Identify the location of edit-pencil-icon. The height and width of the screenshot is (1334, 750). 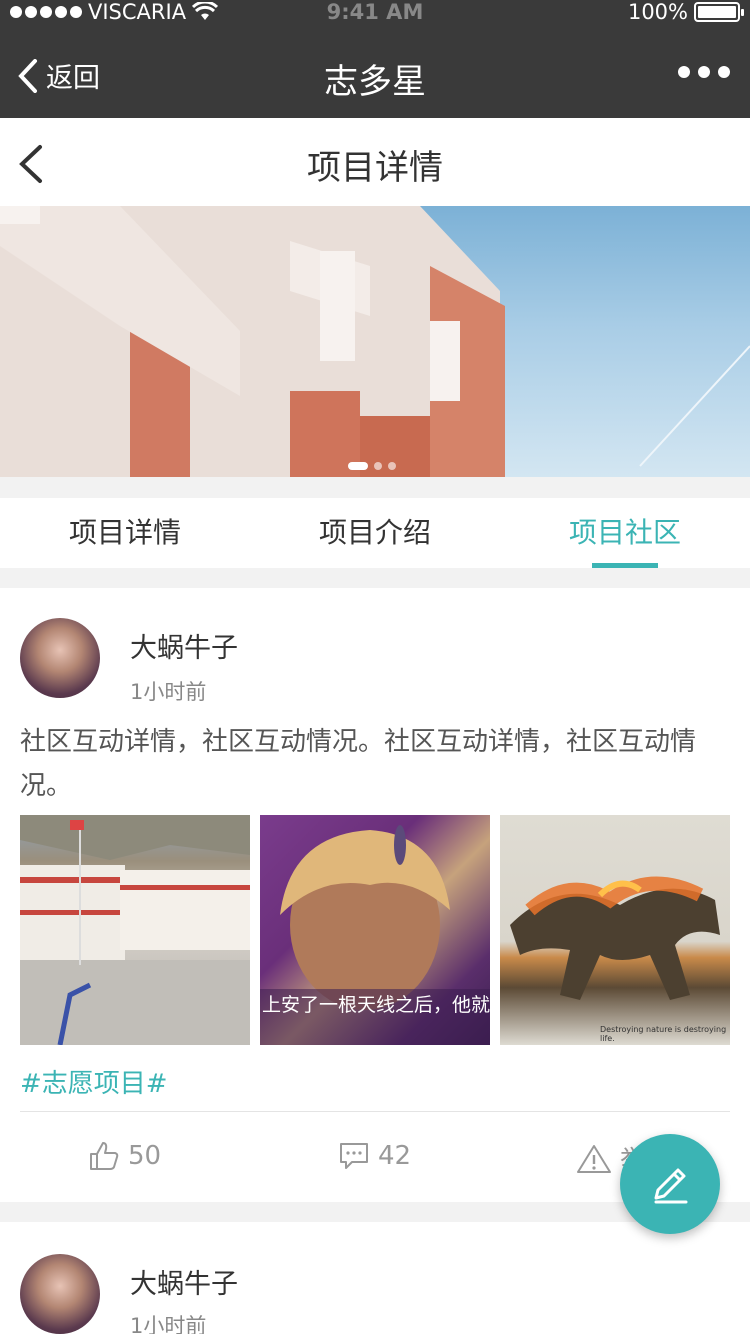
(671, 1186).